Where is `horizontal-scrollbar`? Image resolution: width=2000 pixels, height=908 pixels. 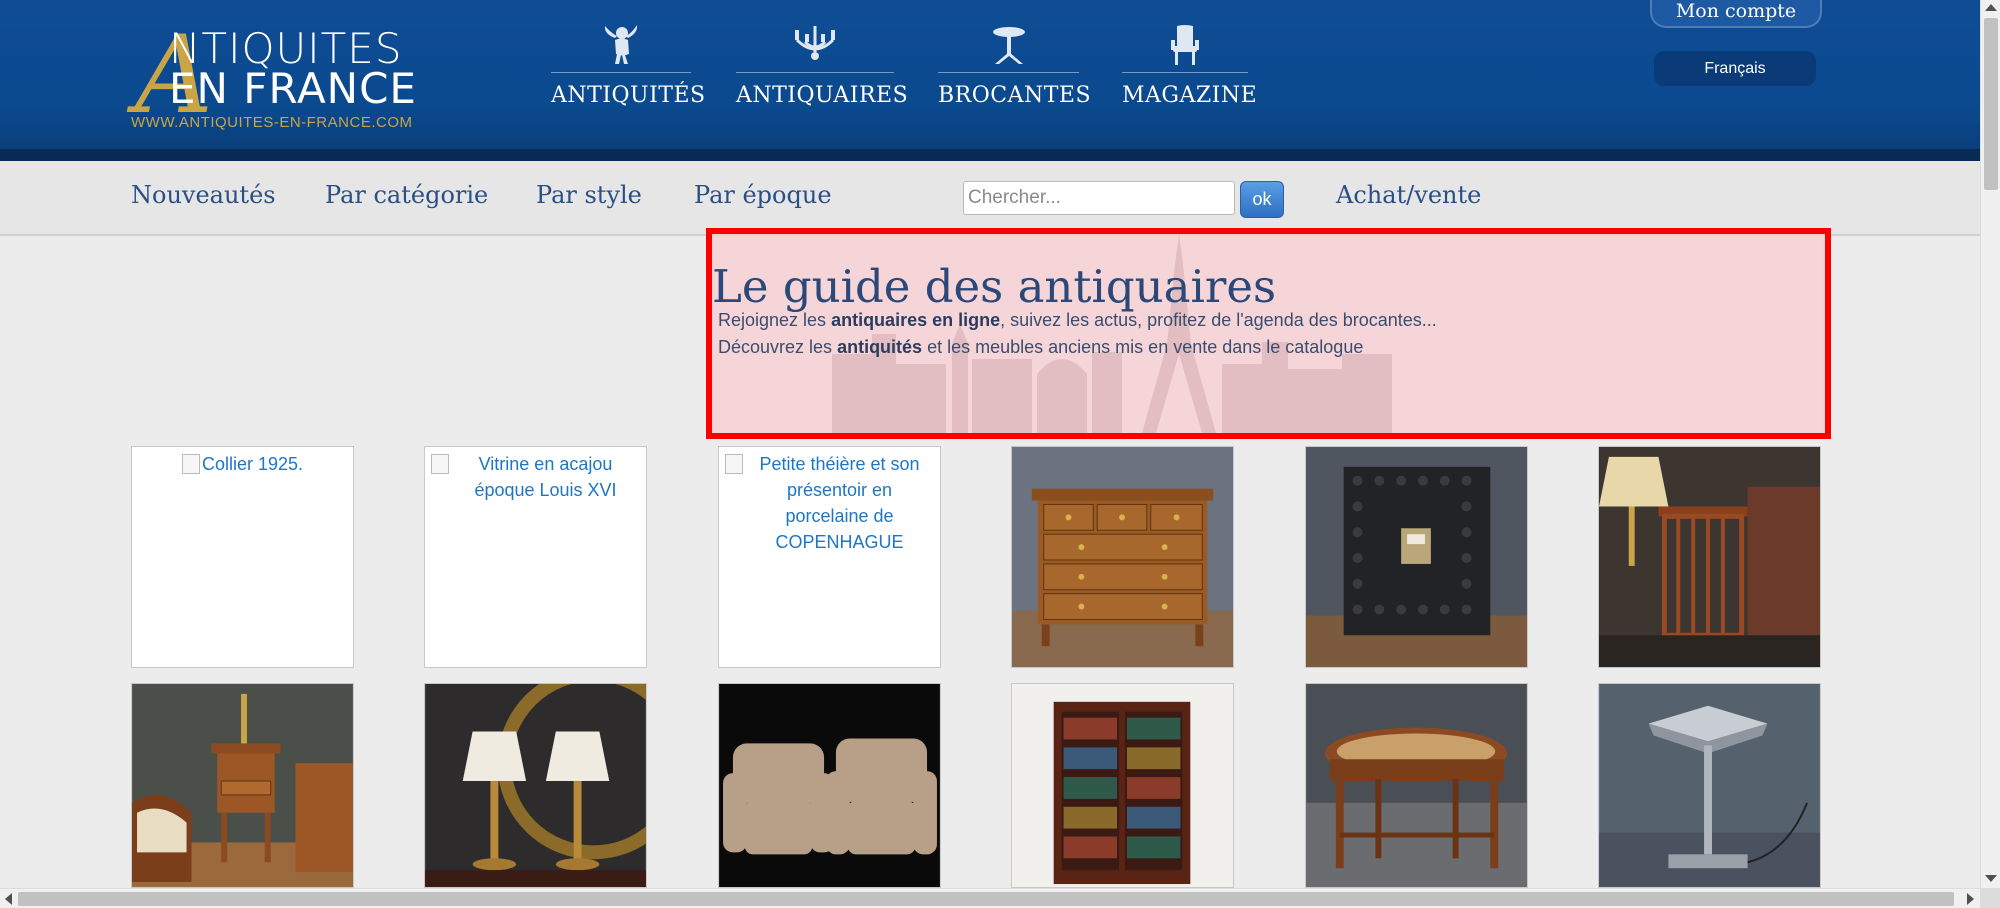
horizontal-scrollbar is located at coordinates (990, 898).